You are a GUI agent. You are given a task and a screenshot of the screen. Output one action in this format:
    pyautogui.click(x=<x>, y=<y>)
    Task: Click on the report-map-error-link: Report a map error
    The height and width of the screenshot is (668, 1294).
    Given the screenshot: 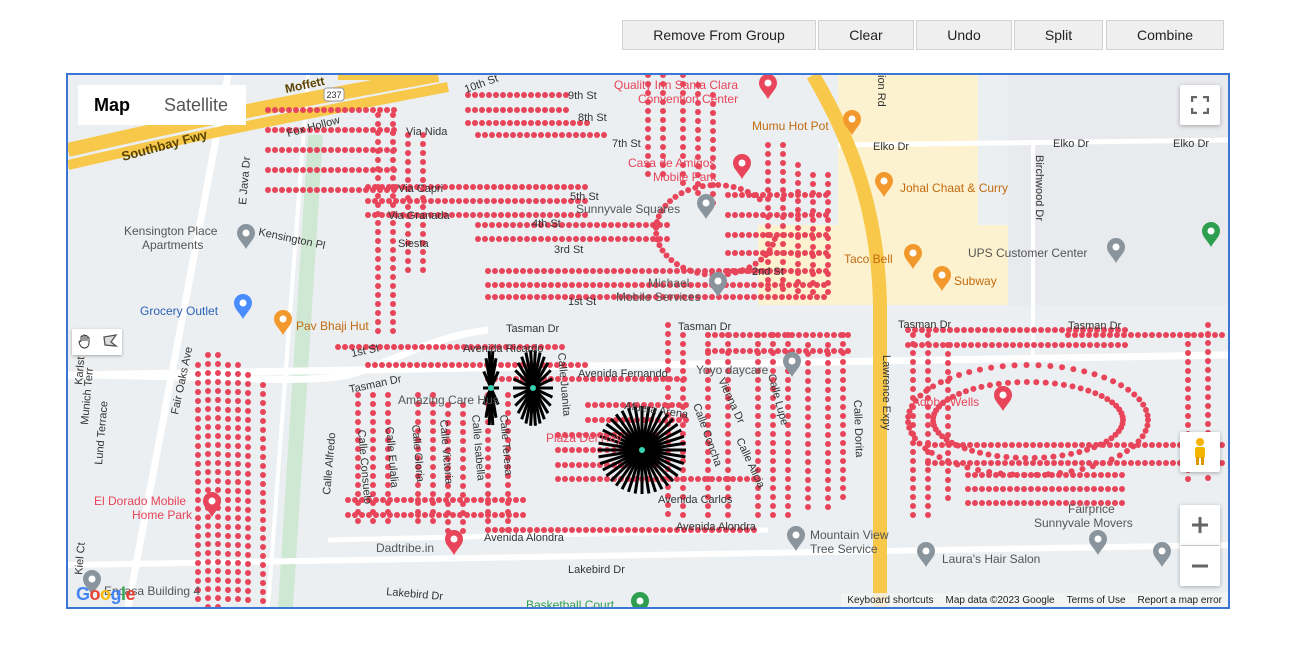 What is the action you would take?
    pyautogui.click(x=1180, y=600)
    